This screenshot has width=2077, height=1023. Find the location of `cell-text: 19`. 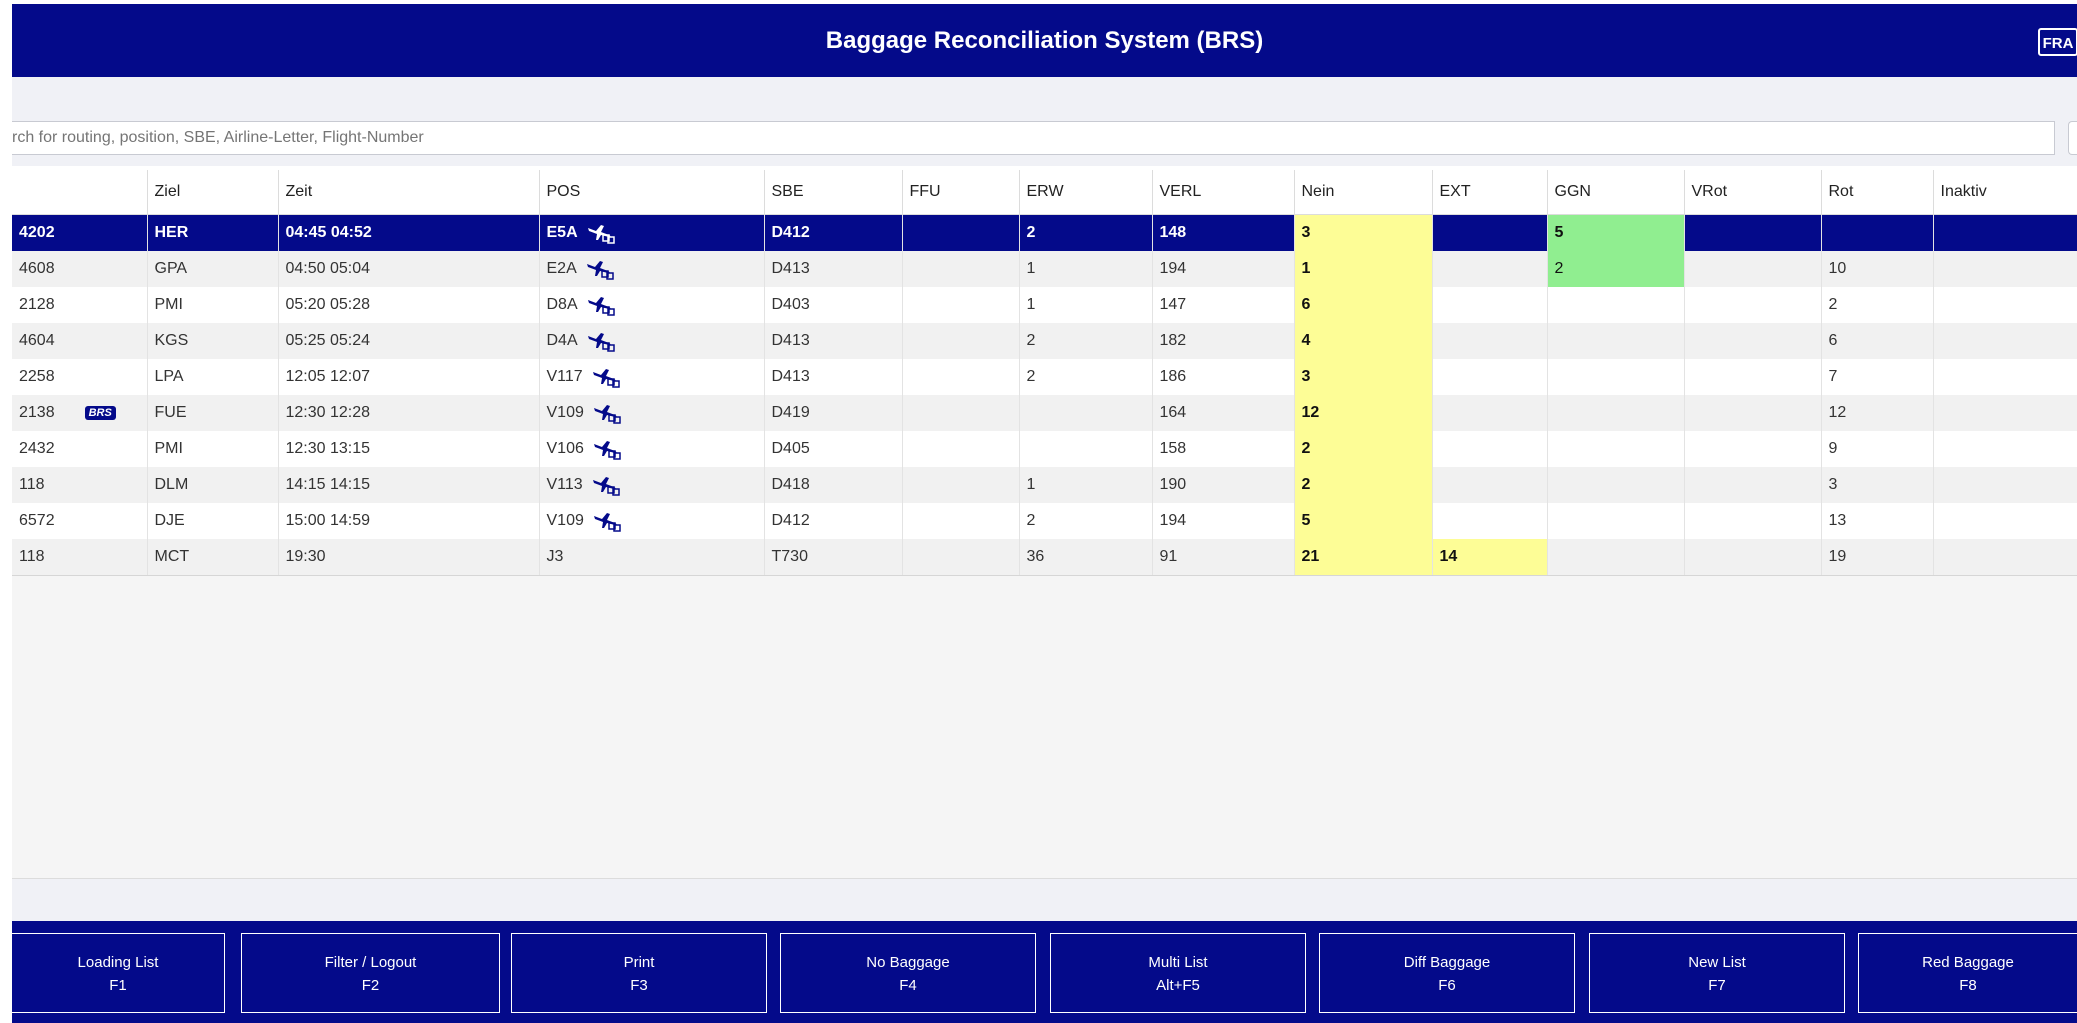

cell-text: 19 is located at coordinates (1837, 556).